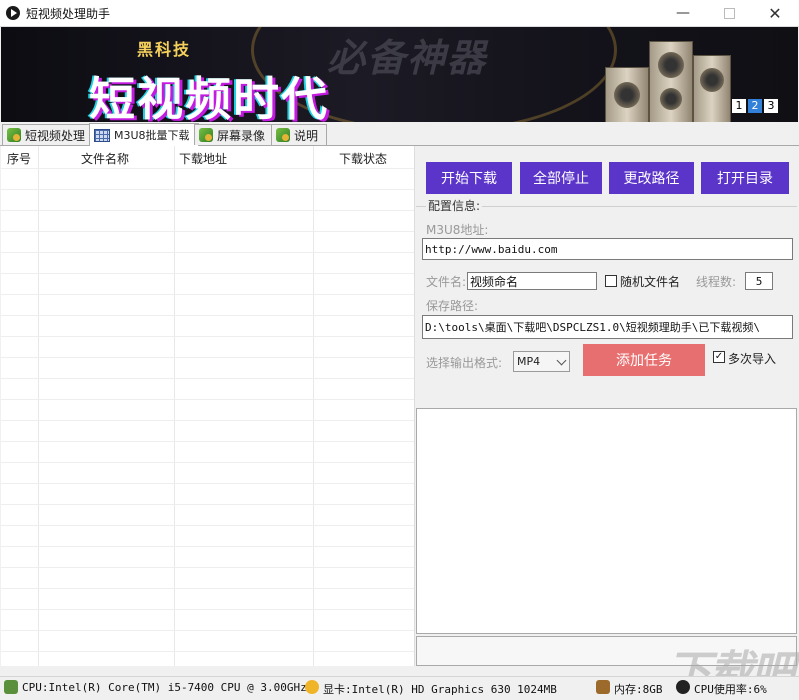  Describe the element at coordinates (55, 135) in the screenshot. I see `tab-label: 短视频处理` at that location.